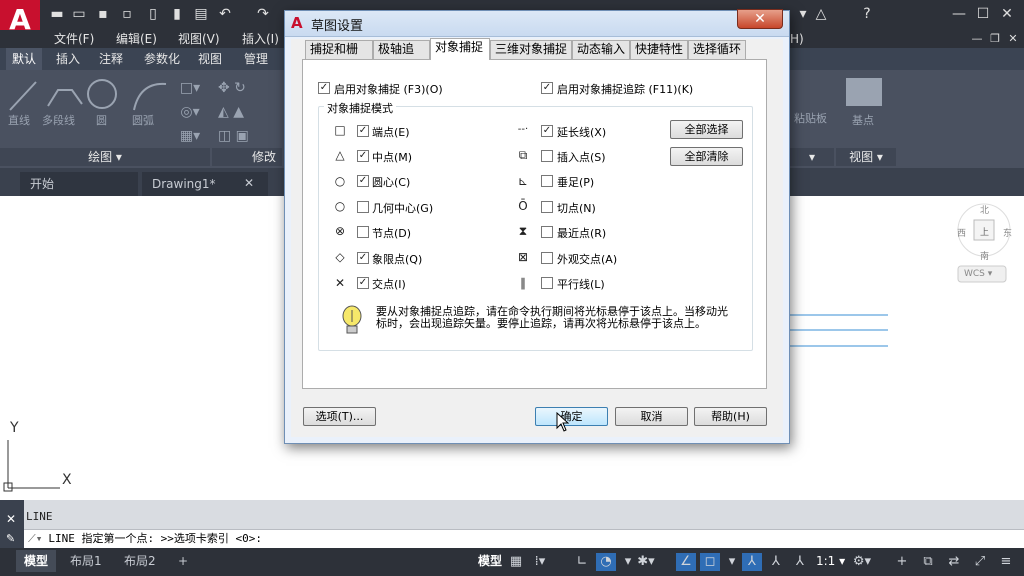 The height and width of the screenshot is (576, 1024). Describe the element at coordinates (24, 59) in the screenshot. I see `ribbon-tab-default: 默认` at that location.